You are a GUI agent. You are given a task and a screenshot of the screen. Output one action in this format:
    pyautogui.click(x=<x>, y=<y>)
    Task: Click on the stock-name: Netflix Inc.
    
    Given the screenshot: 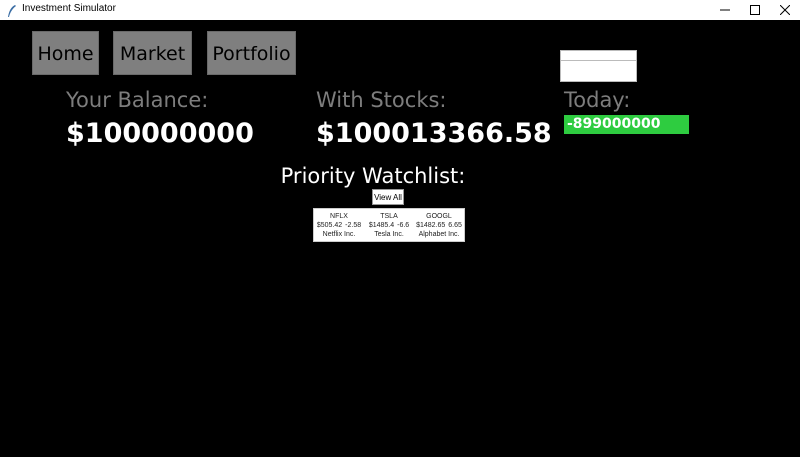 What is the action you would take?
    pyautogui.click(x=339, y=234)
    